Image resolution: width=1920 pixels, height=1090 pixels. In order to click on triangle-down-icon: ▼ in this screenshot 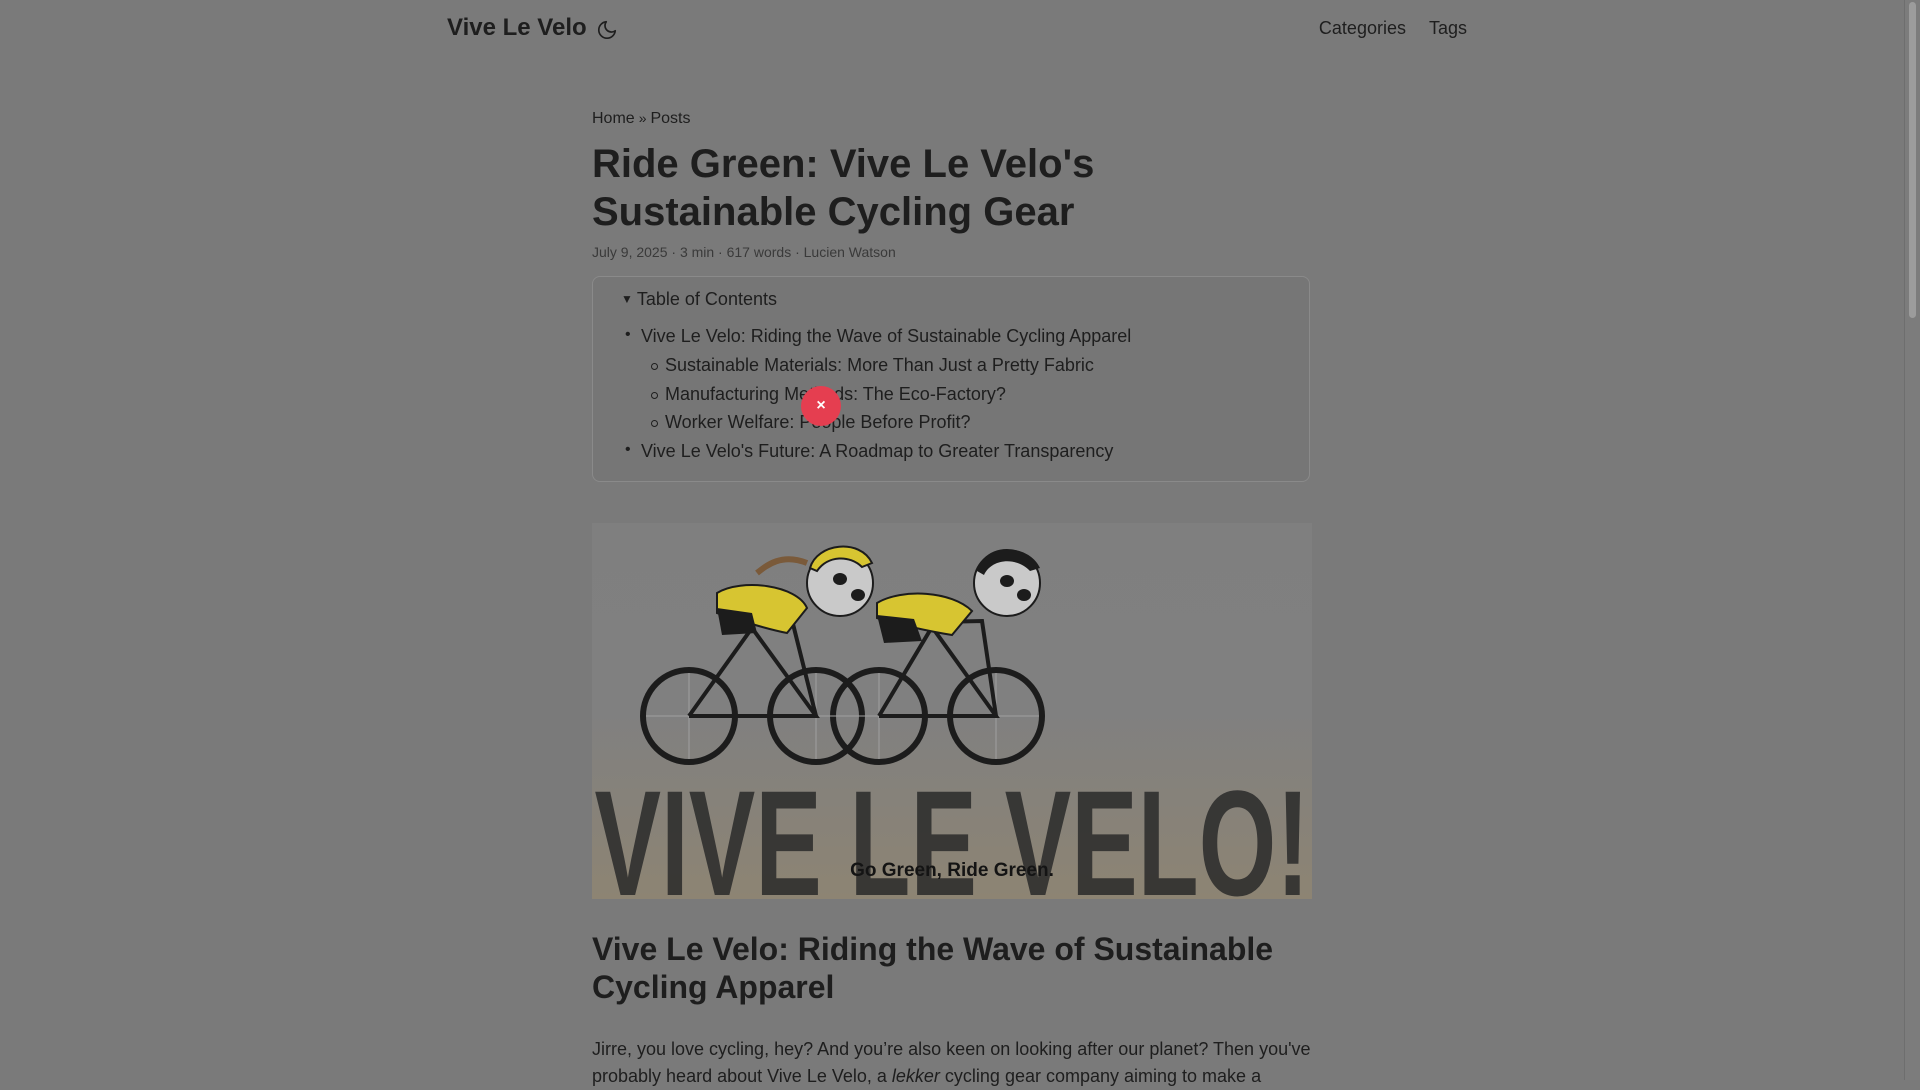, I will do `click(627, 299)`.